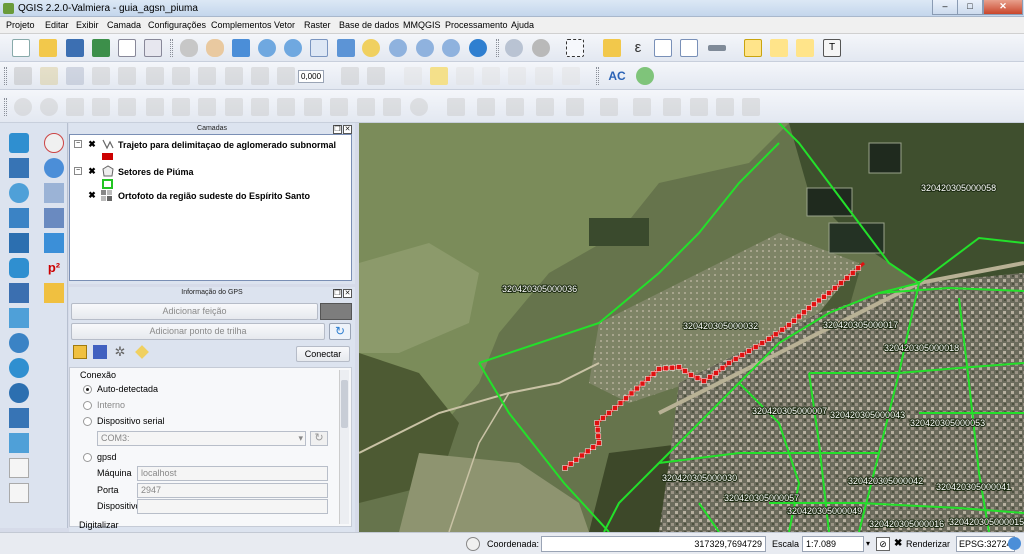  I want to click on device-field, so click(232, 506).